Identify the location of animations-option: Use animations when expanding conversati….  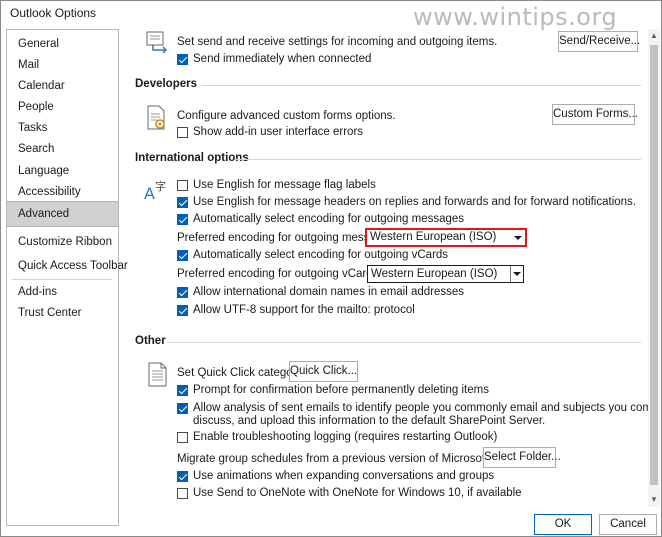
(335, 476).